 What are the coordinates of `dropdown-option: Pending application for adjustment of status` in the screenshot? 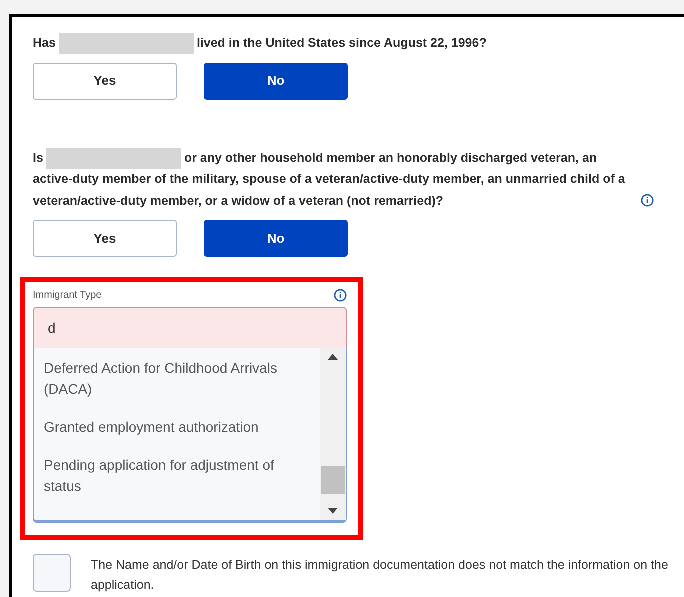 It's located at (166, 481).